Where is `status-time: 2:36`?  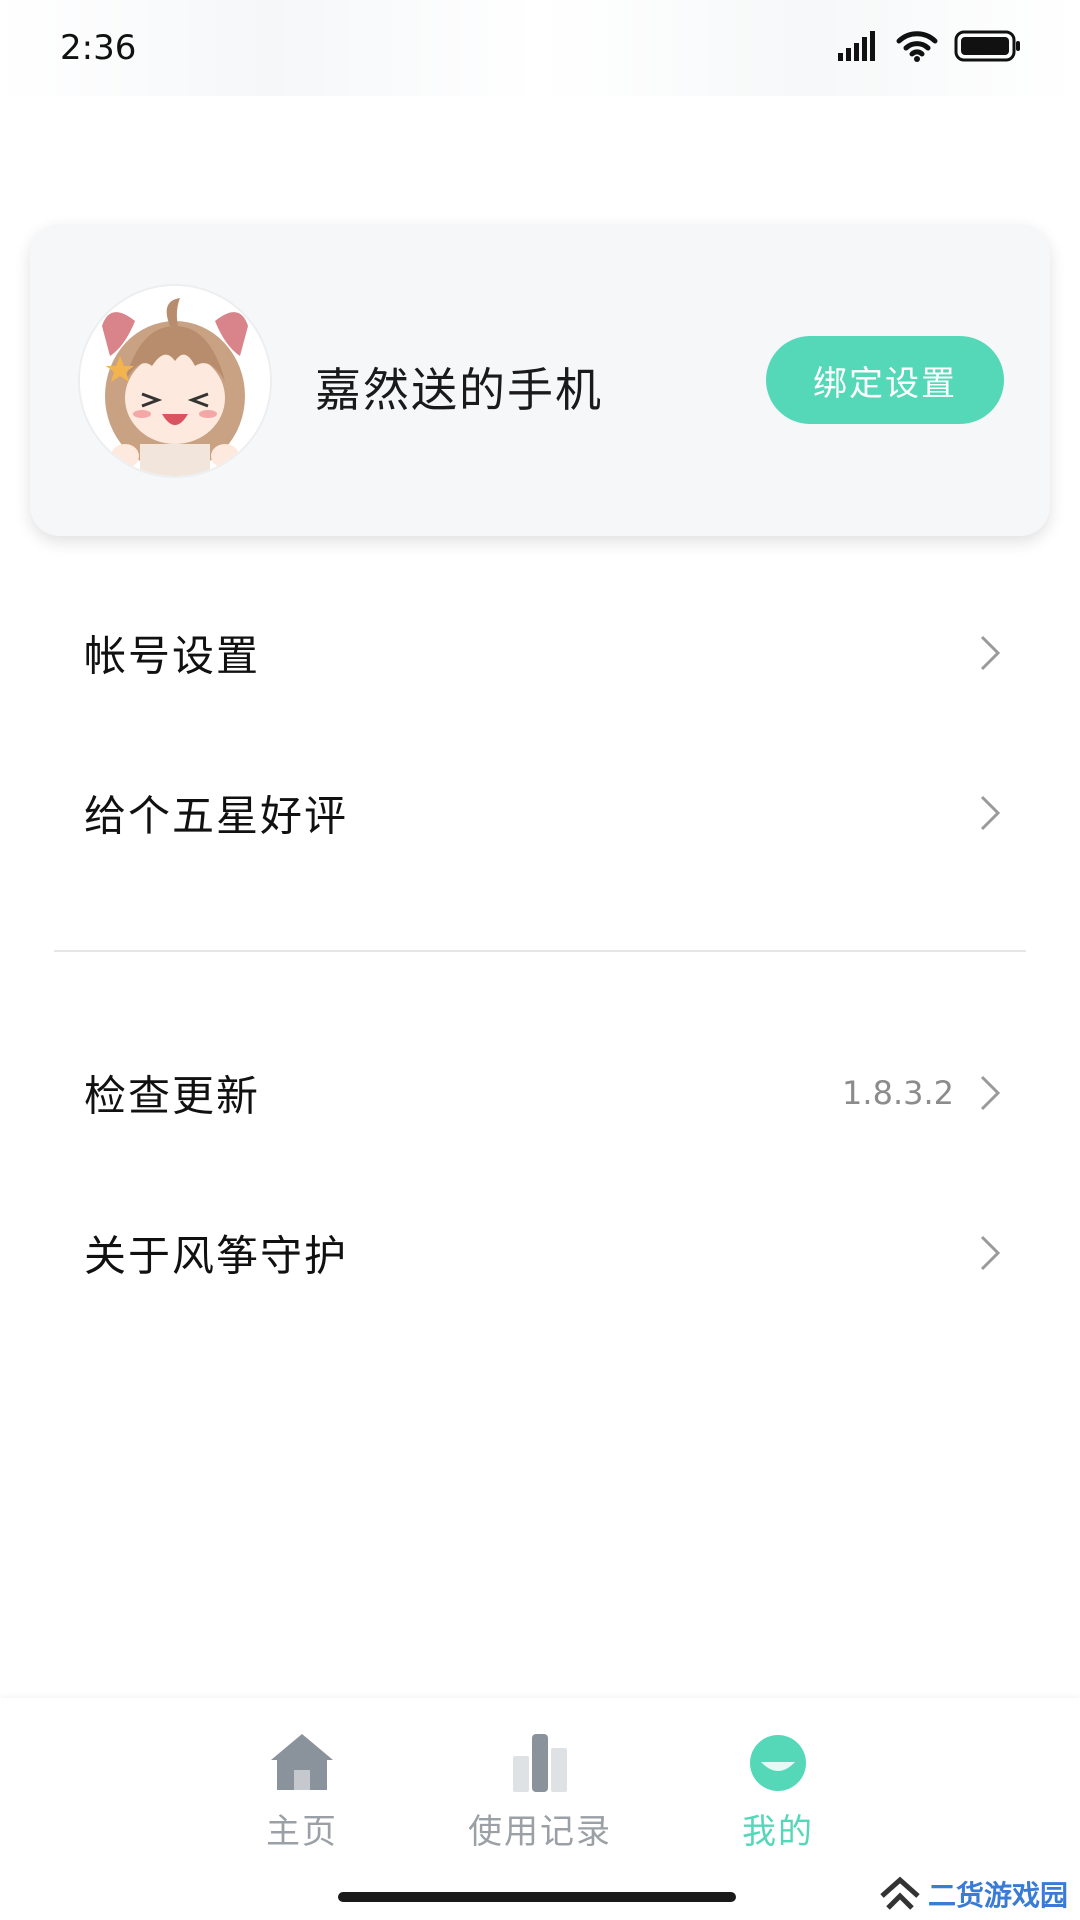
status-time: 2:36 is located at coordinates (98, 48).